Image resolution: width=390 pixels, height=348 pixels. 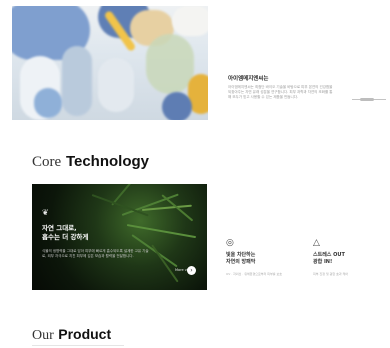 I want to click on flask-icon: △, so click(x=316, y=243).